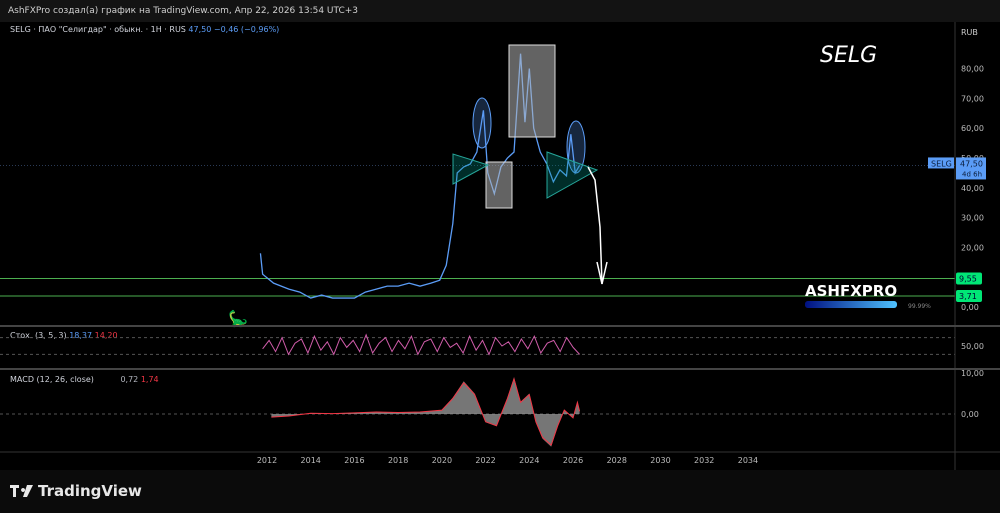 This screenshot has width=1000, height=513. I want to click on brand-text: TradingView, so click(90, 491).